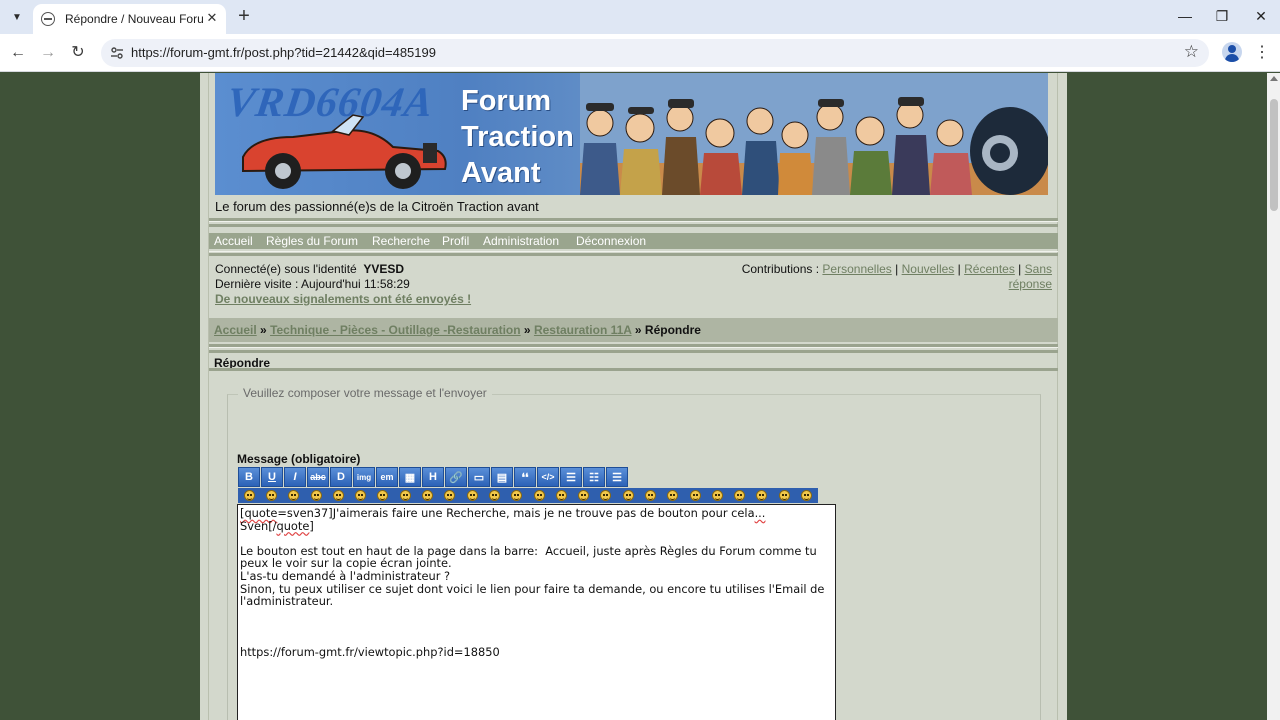  What do you see at coordinates (502, 477) in the screenshot?
I see `picture-icon: ▤` at bounding box center [502, 477].